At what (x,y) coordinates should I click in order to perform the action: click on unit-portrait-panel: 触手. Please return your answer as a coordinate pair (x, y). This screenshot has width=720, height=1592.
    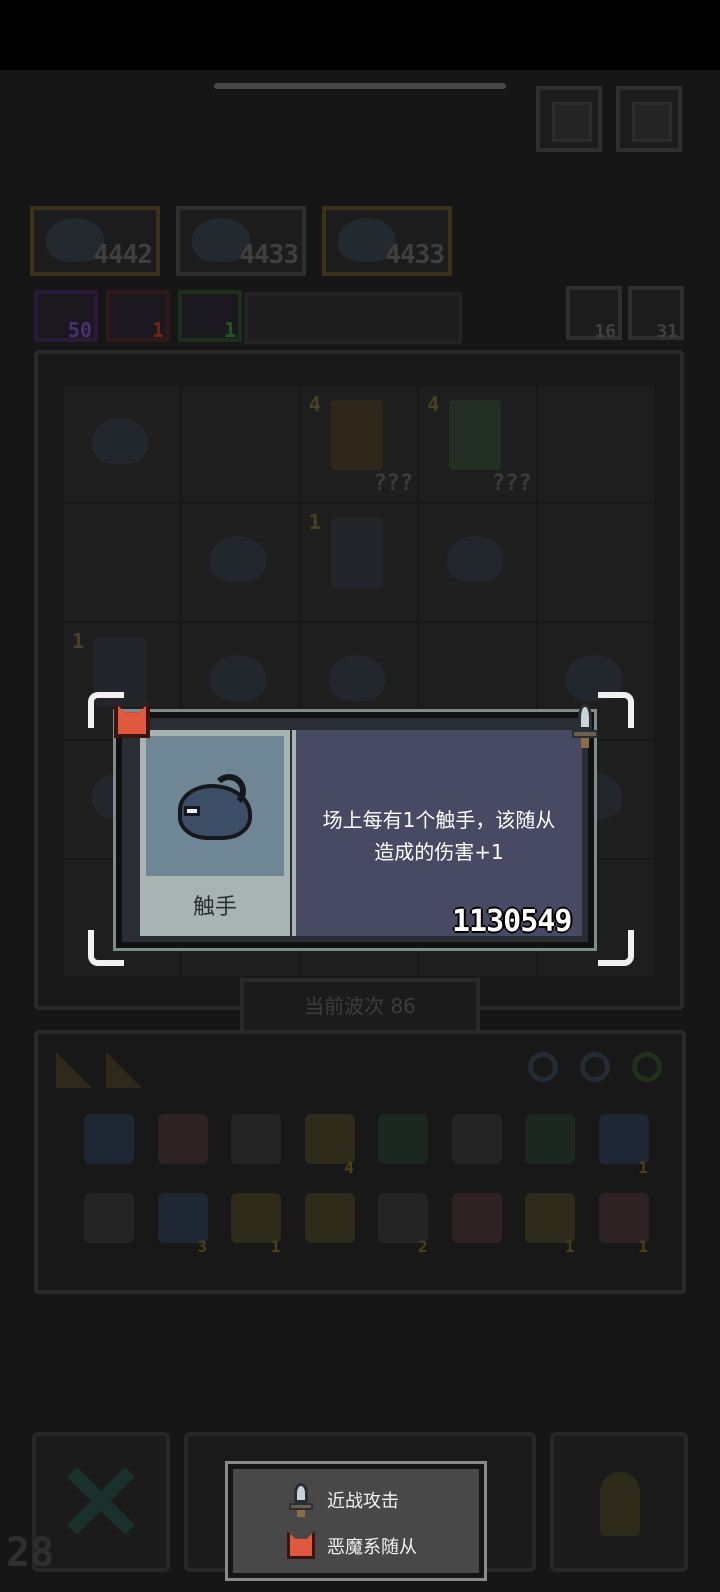
    Looking at the image, I should click on (215, 833).